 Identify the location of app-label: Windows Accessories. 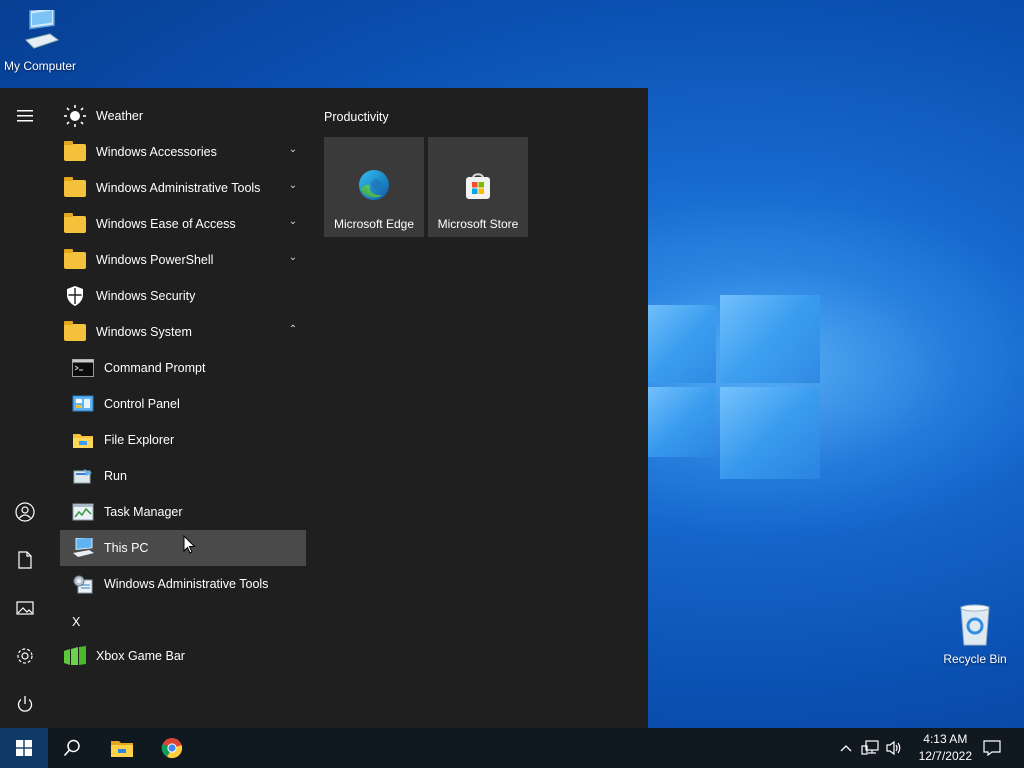
(156, 152).